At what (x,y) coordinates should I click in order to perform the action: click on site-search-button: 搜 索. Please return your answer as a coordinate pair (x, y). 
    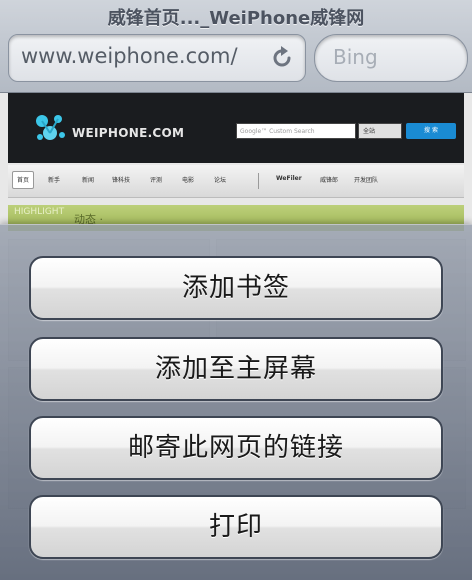
    Looking at the image, I should click on (431, 131).